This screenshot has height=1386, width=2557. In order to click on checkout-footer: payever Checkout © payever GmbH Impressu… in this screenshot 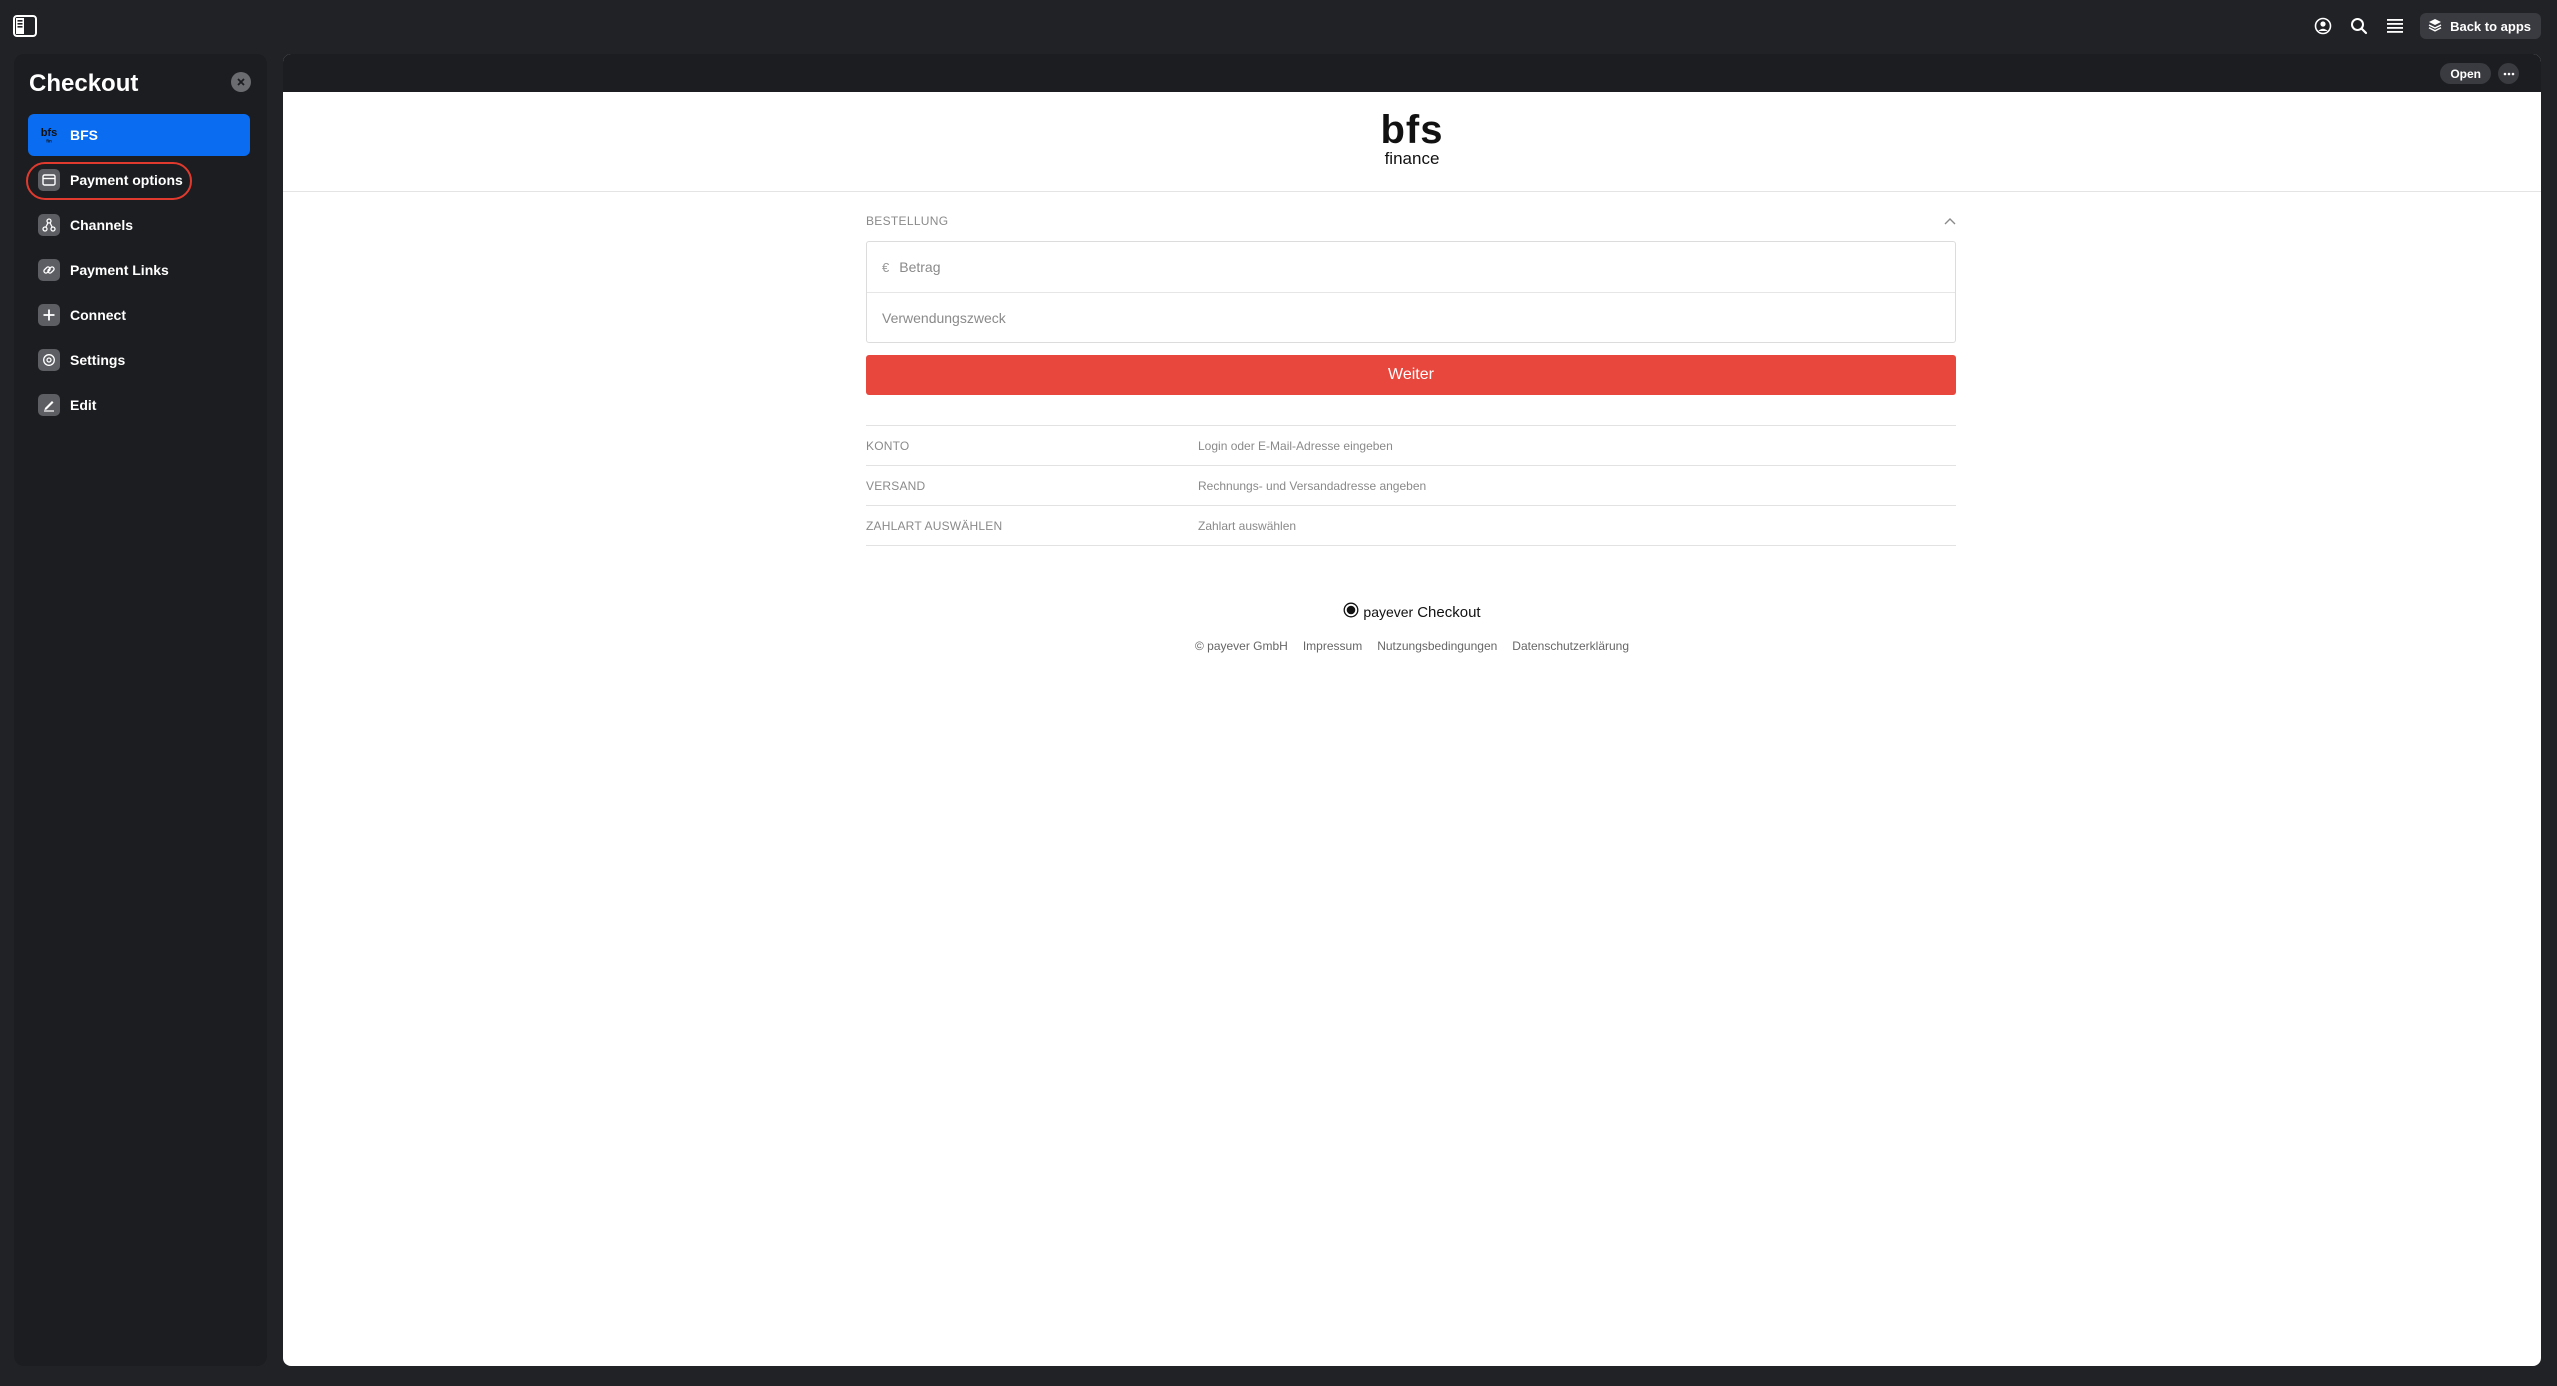, I will do `click(1412, 627)`.